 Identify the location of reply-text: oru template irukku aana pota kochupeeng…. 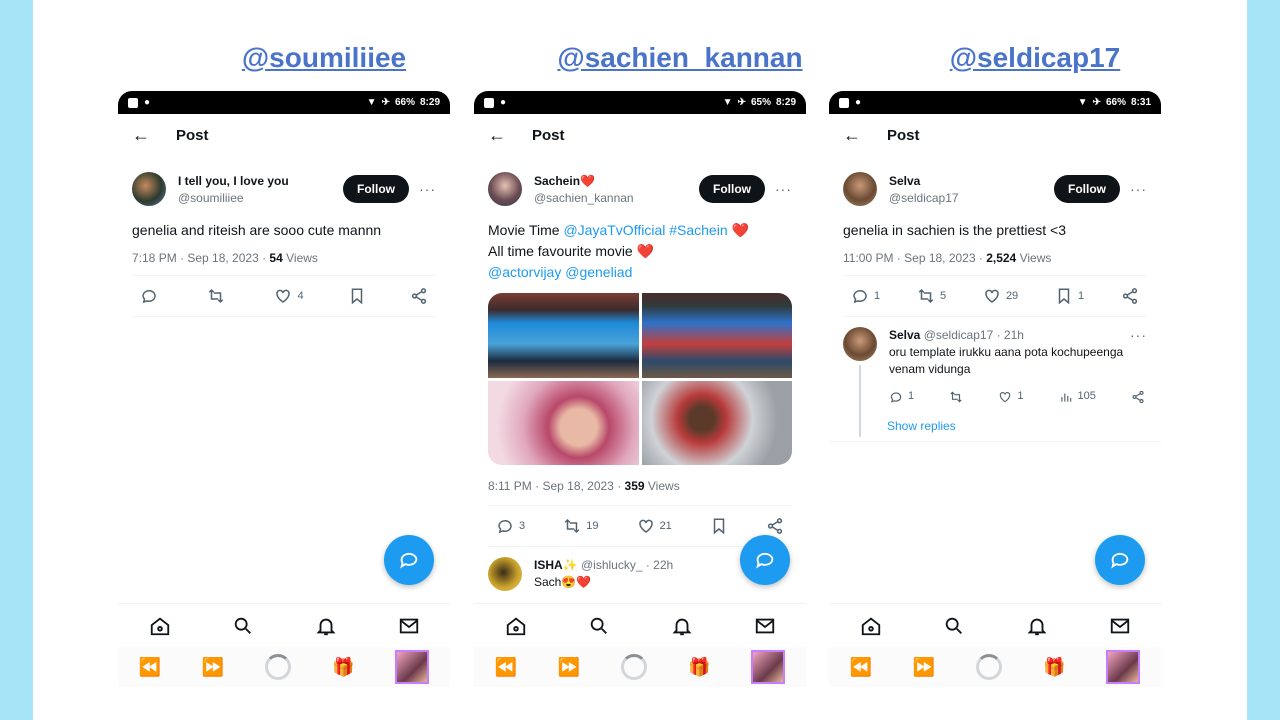
(1006, 360).